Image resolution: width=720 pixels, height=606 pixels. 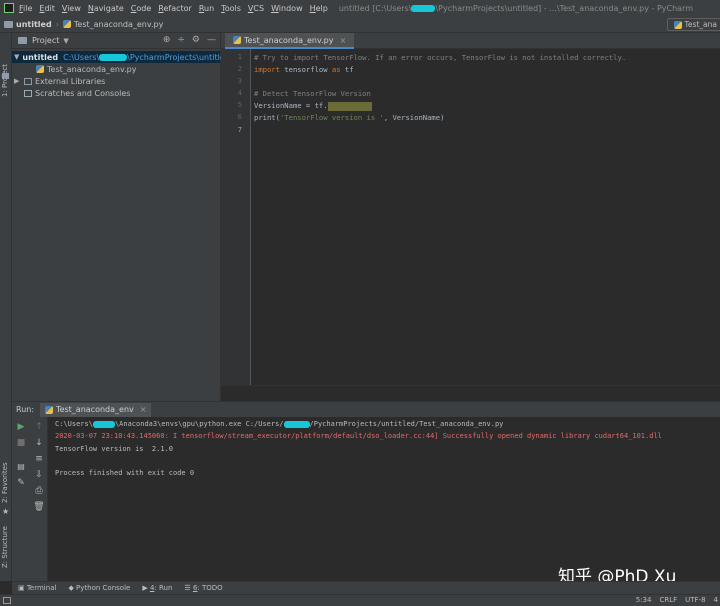 What do you see at coordinates (695, 600) in the screenshot?
I see `file-encoding: UTF-8` at bounding box center [695, 600].